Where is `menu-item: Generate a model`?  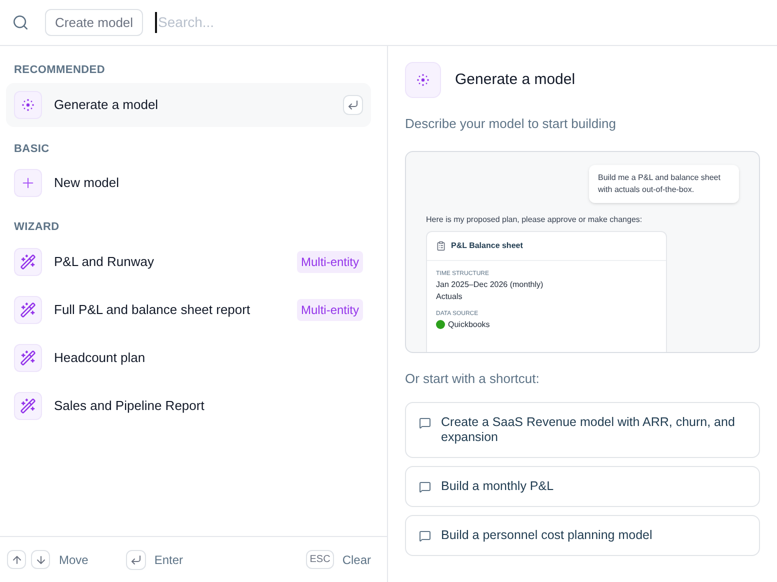 menu-item: Generate a model is located at coordinates (188, 104).